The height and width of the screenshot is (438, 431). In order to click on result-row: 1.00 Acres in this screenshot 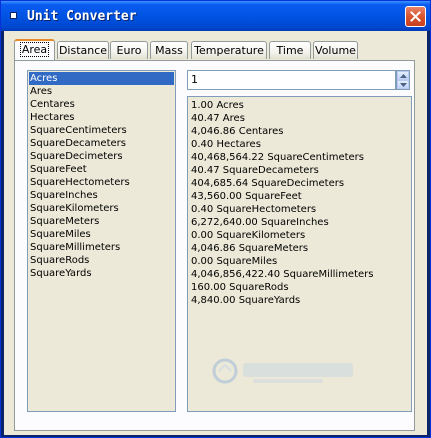, I will do `click(217, 105)`.